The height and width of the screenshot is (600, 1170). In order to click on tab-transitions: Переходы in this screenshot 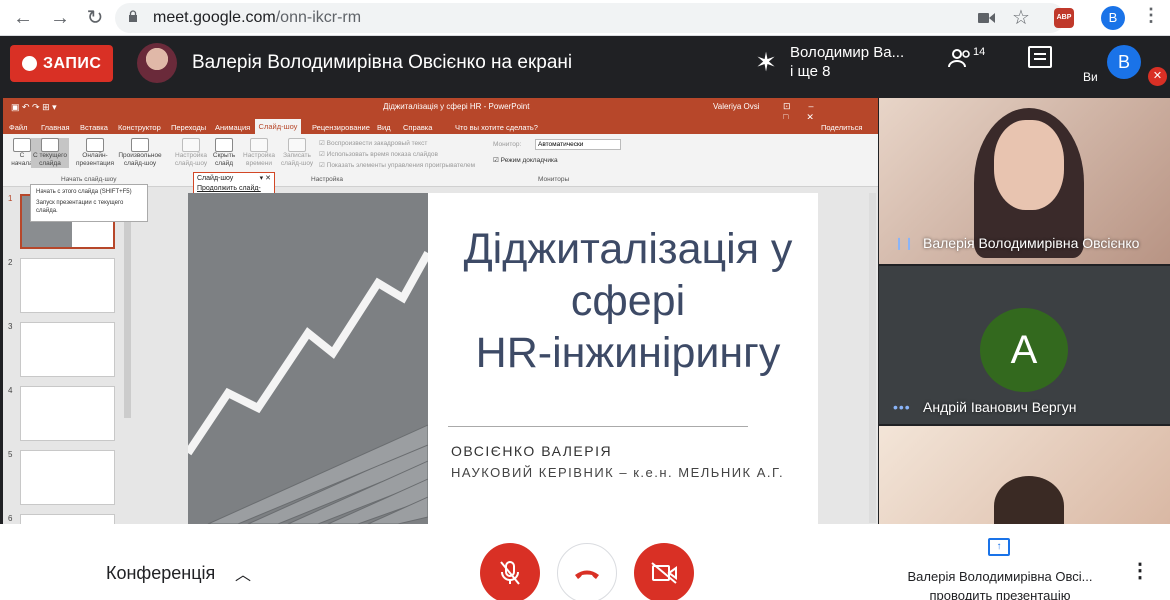, I will do `click(188, 127)`.